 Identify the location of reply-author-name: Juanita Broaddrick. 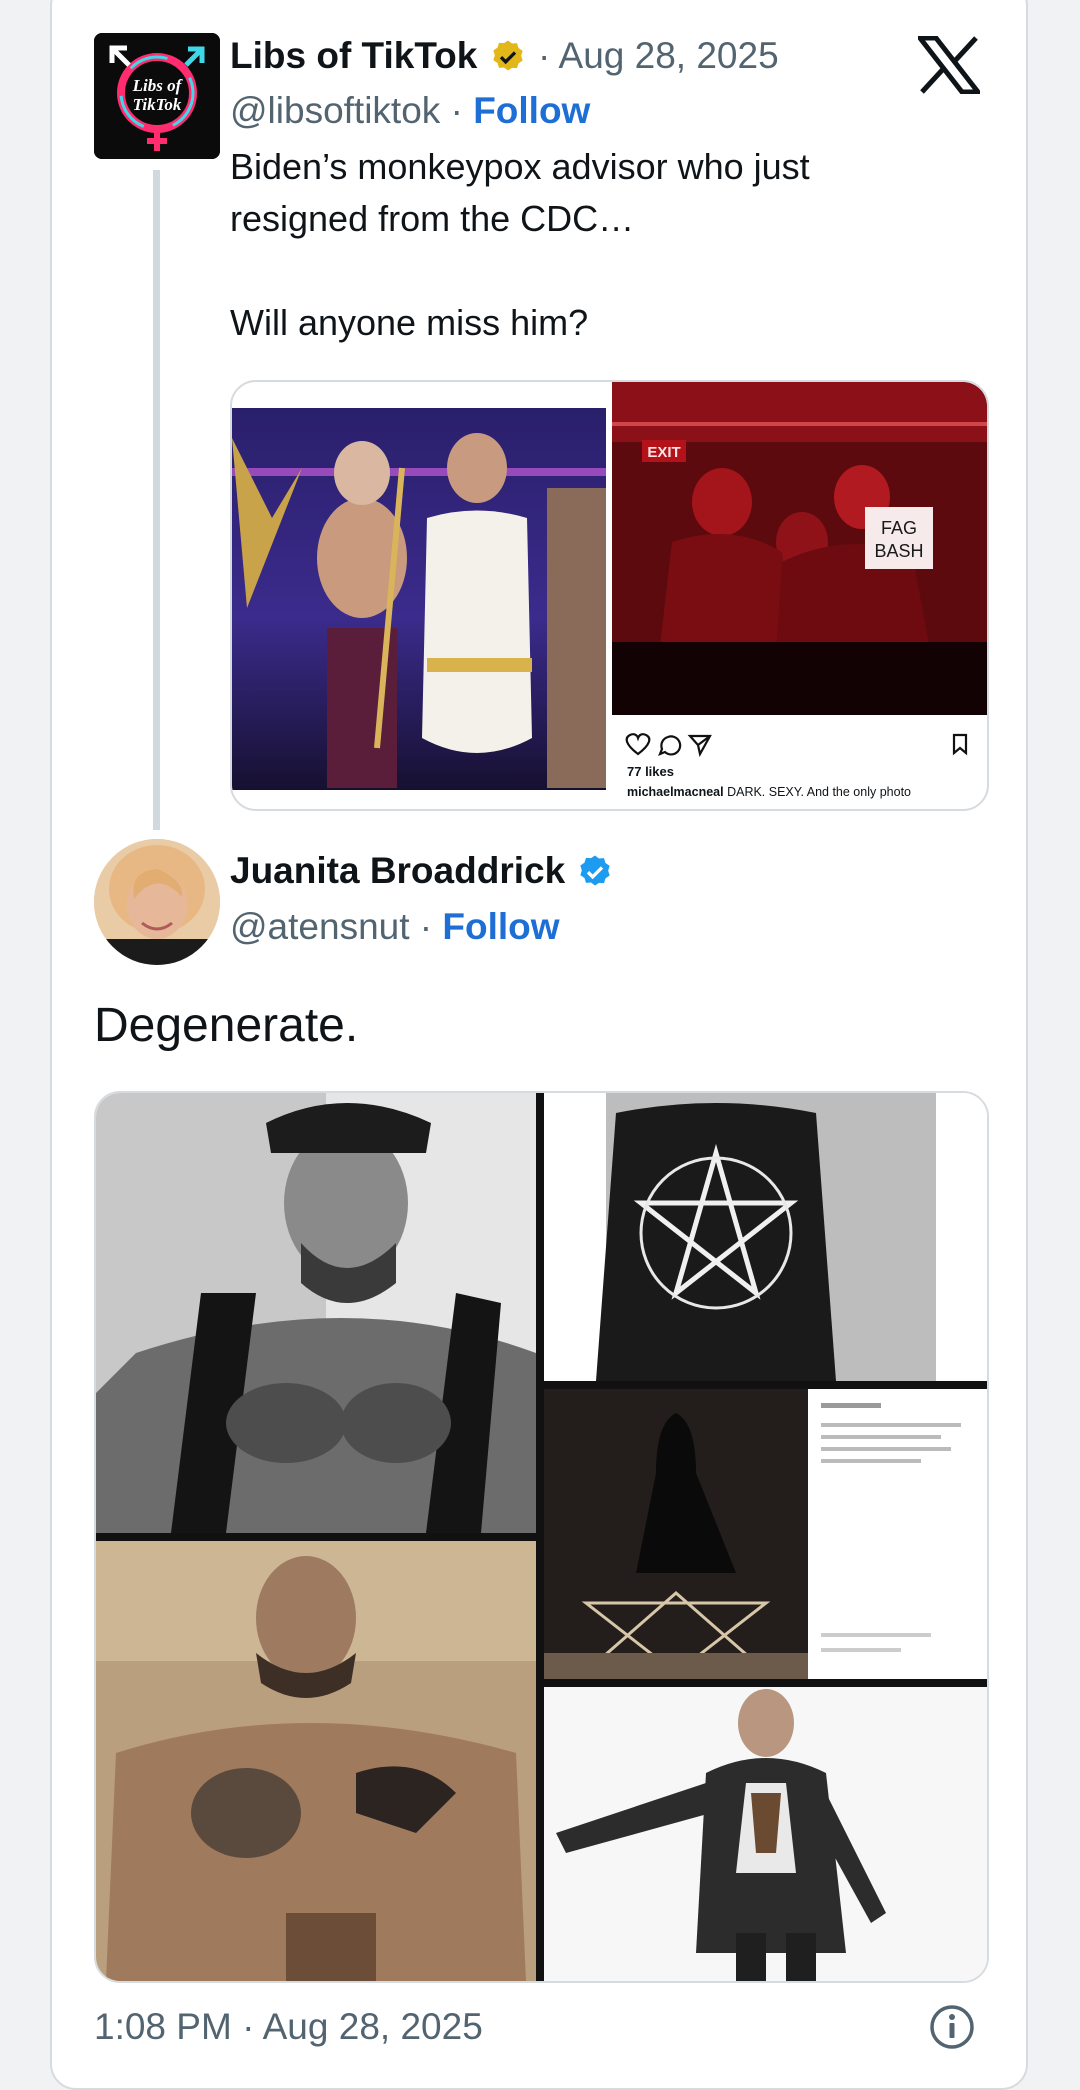
(397, 870).